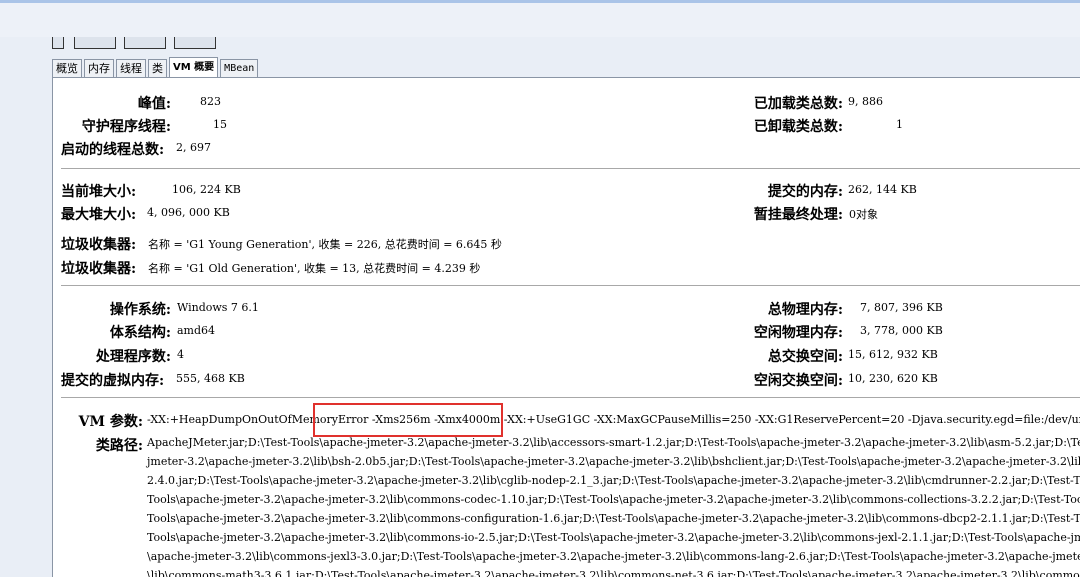 The width and height of the screenshot is (1080, 577). What do you see at coordinates (882, 189) in the screenshot?
I see `committed-memory-value: 262, 144 KB` at bounding box center [882, 189].